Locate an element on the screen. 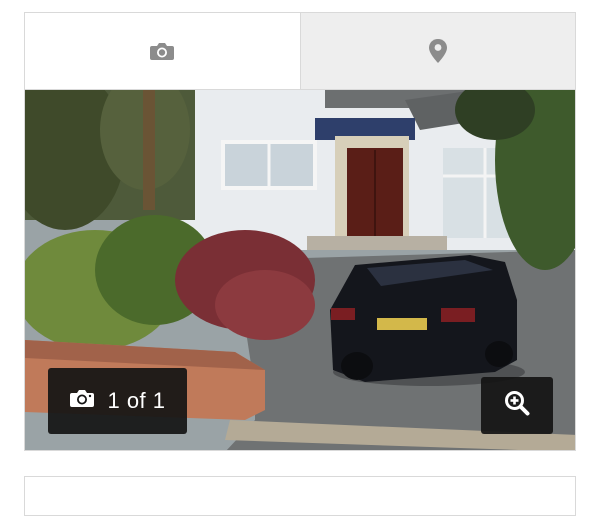 The image size is (600, 516). zoom-in-icon is located at coordinates (517, 405).